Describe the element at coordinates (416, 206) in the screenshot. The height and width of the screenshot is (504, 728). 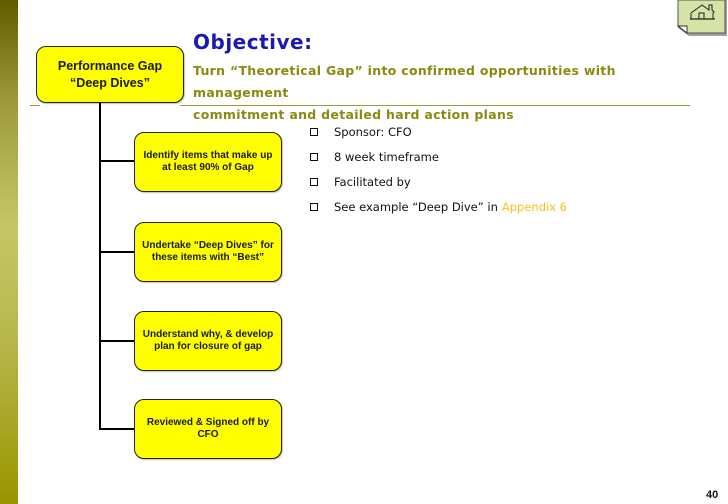
I see `bullet-text: See example “Deep Dive” in` at that location.